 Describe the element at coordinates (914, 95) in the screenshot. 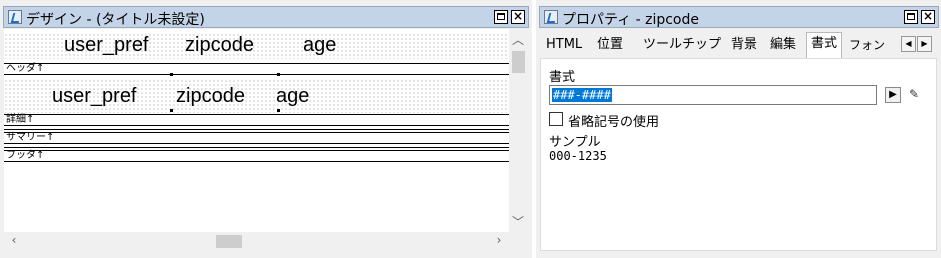

I see `edit-icon: ✎` at that location.